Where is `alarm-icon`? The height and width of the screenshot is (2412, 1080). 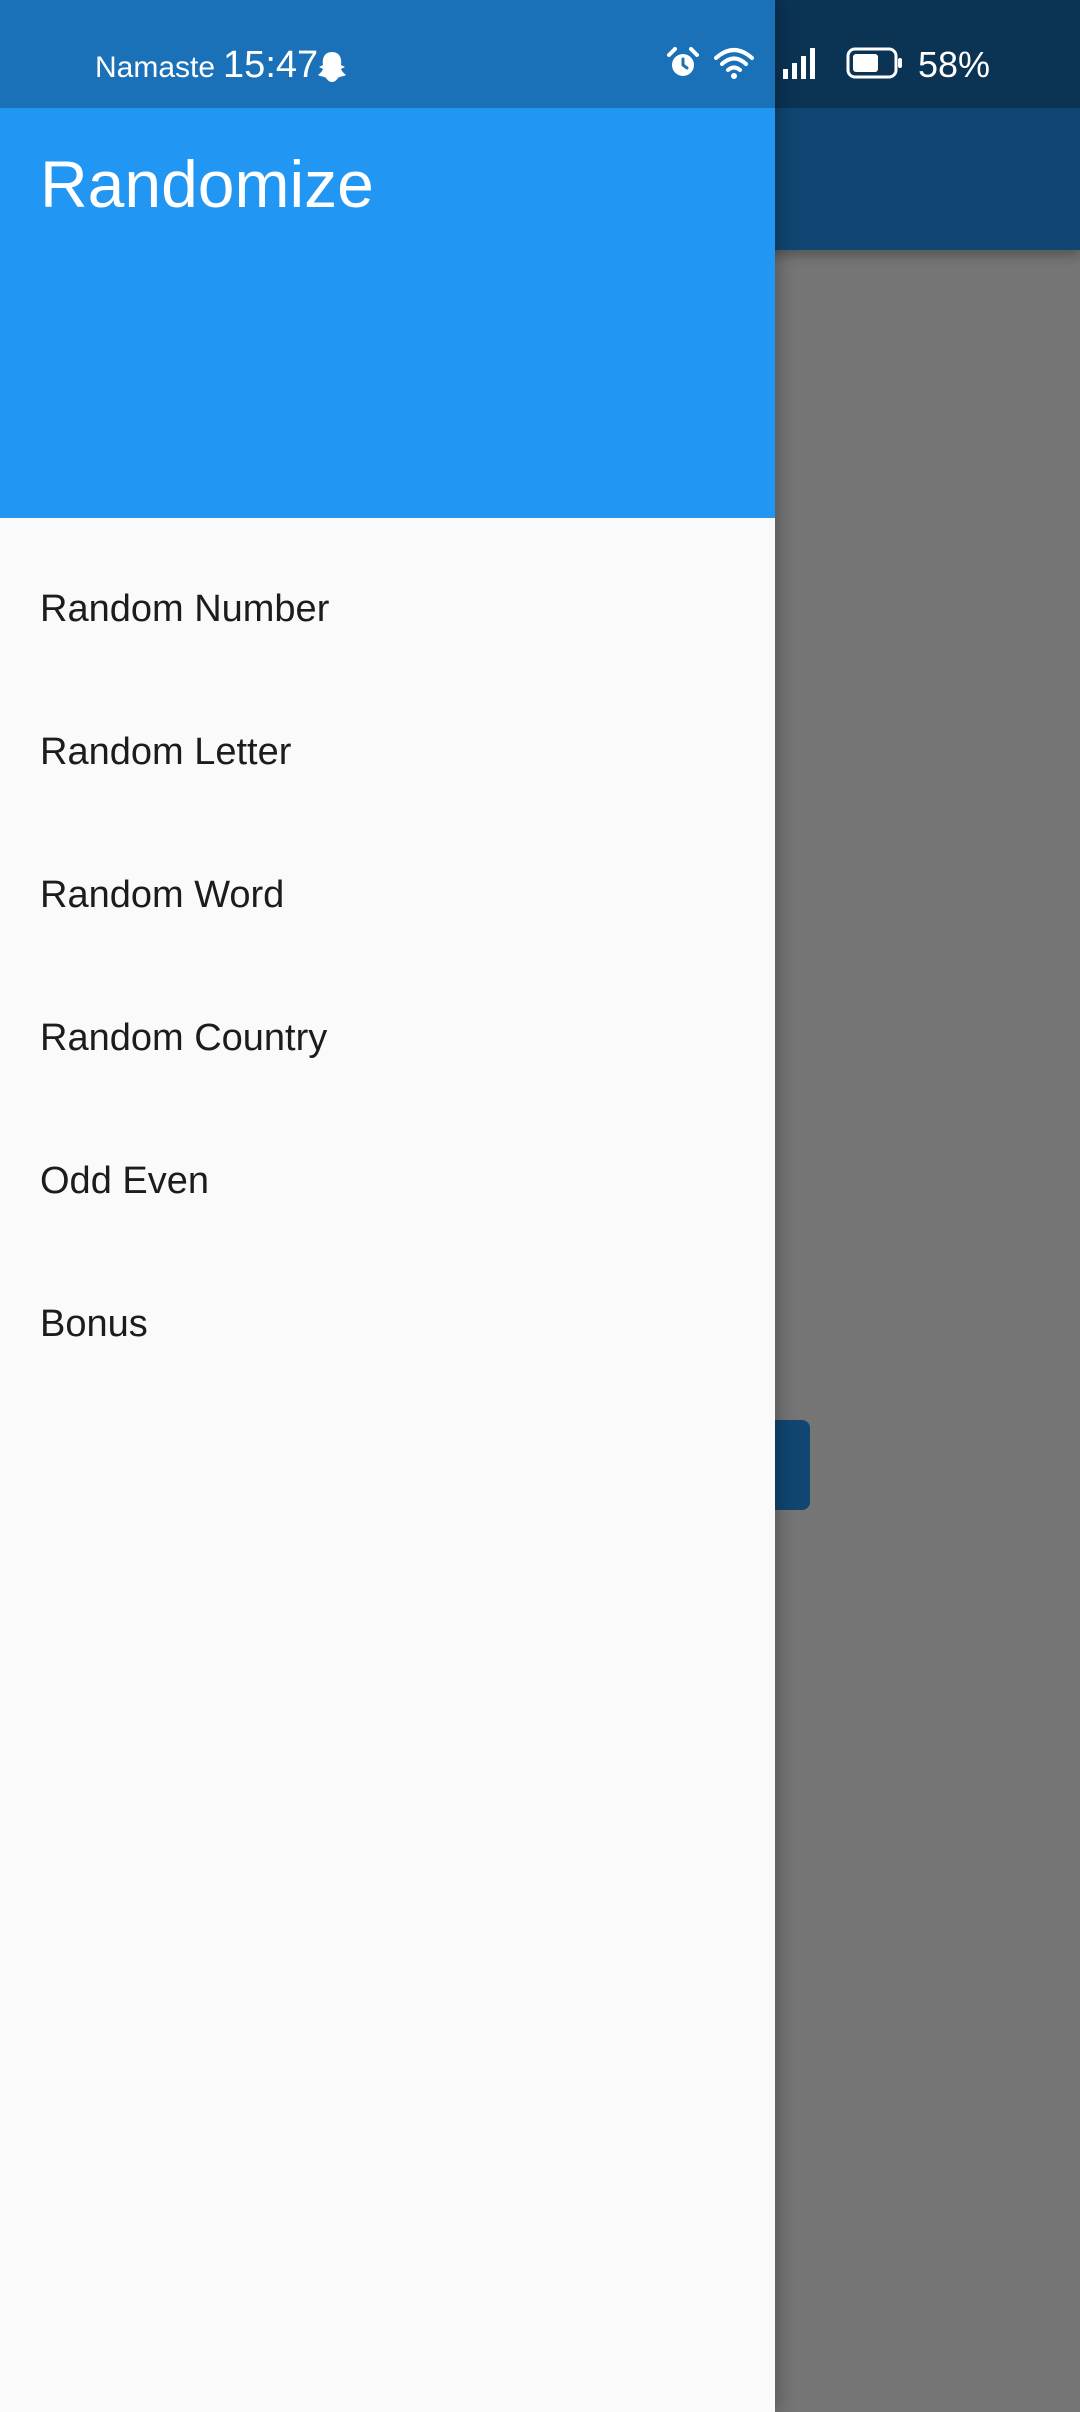
alarm-icon is located at coordinates (683, 65).